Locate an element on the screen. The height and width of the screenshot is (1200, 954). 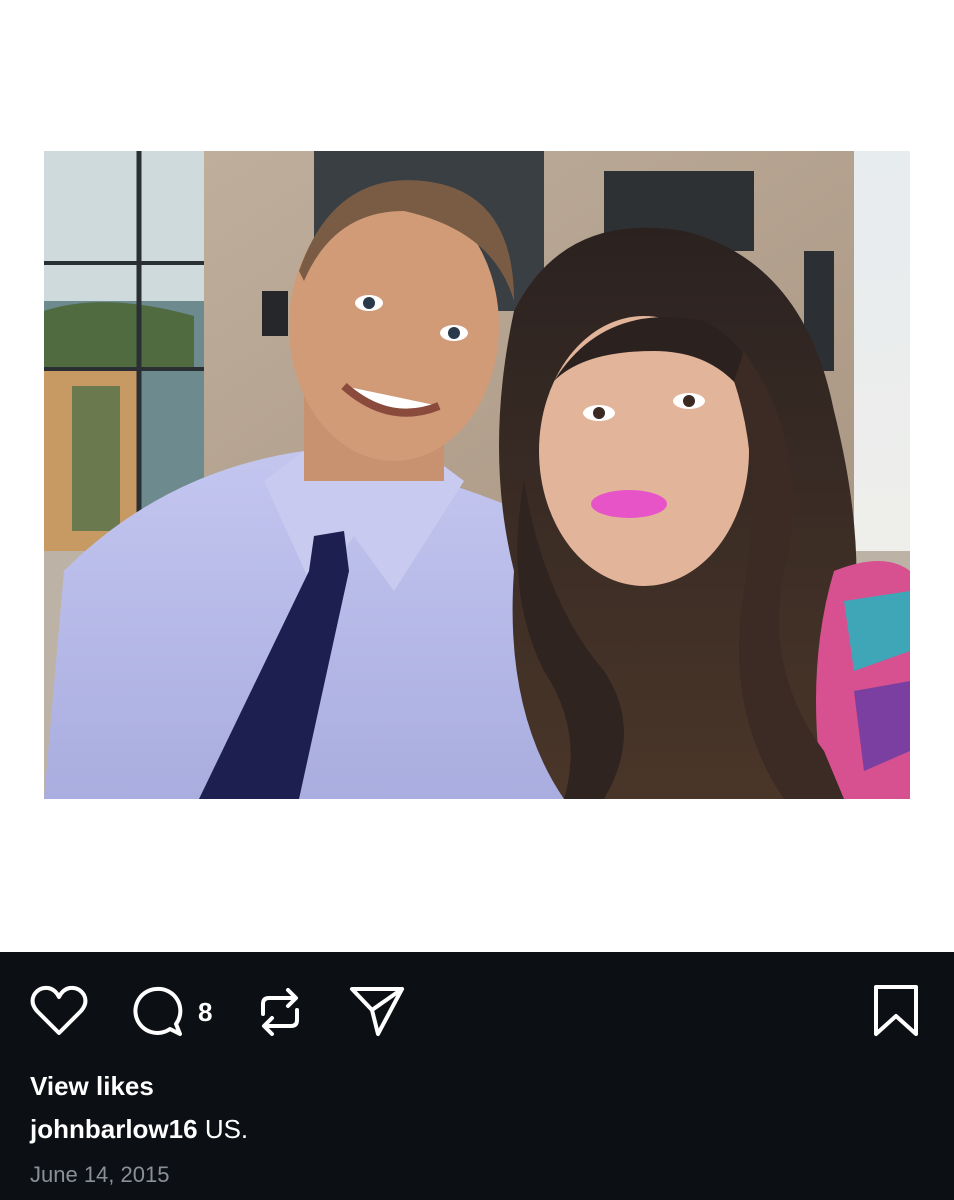
bookmark-icon is located at coordinates (896, 1011).